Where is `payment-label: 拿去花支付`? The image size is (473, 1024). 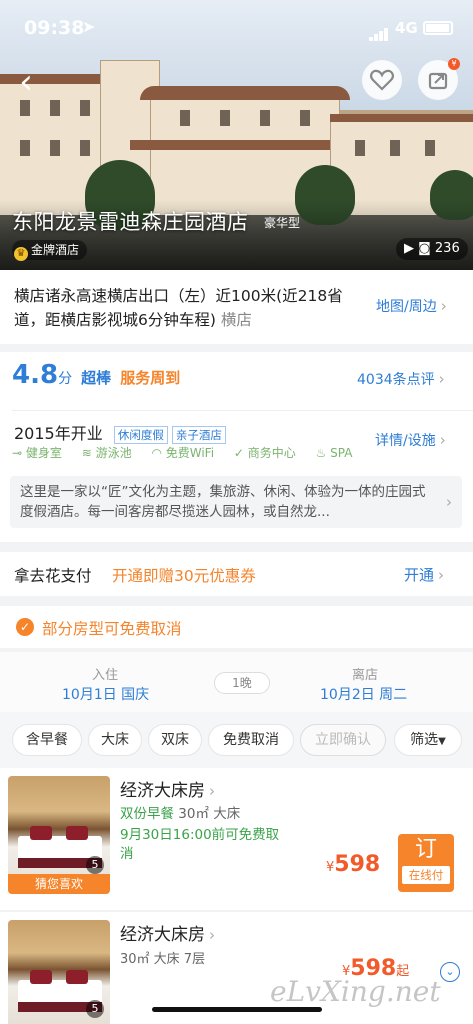 payment-label: 拿去花支付 is located at coordinates (53, 576).